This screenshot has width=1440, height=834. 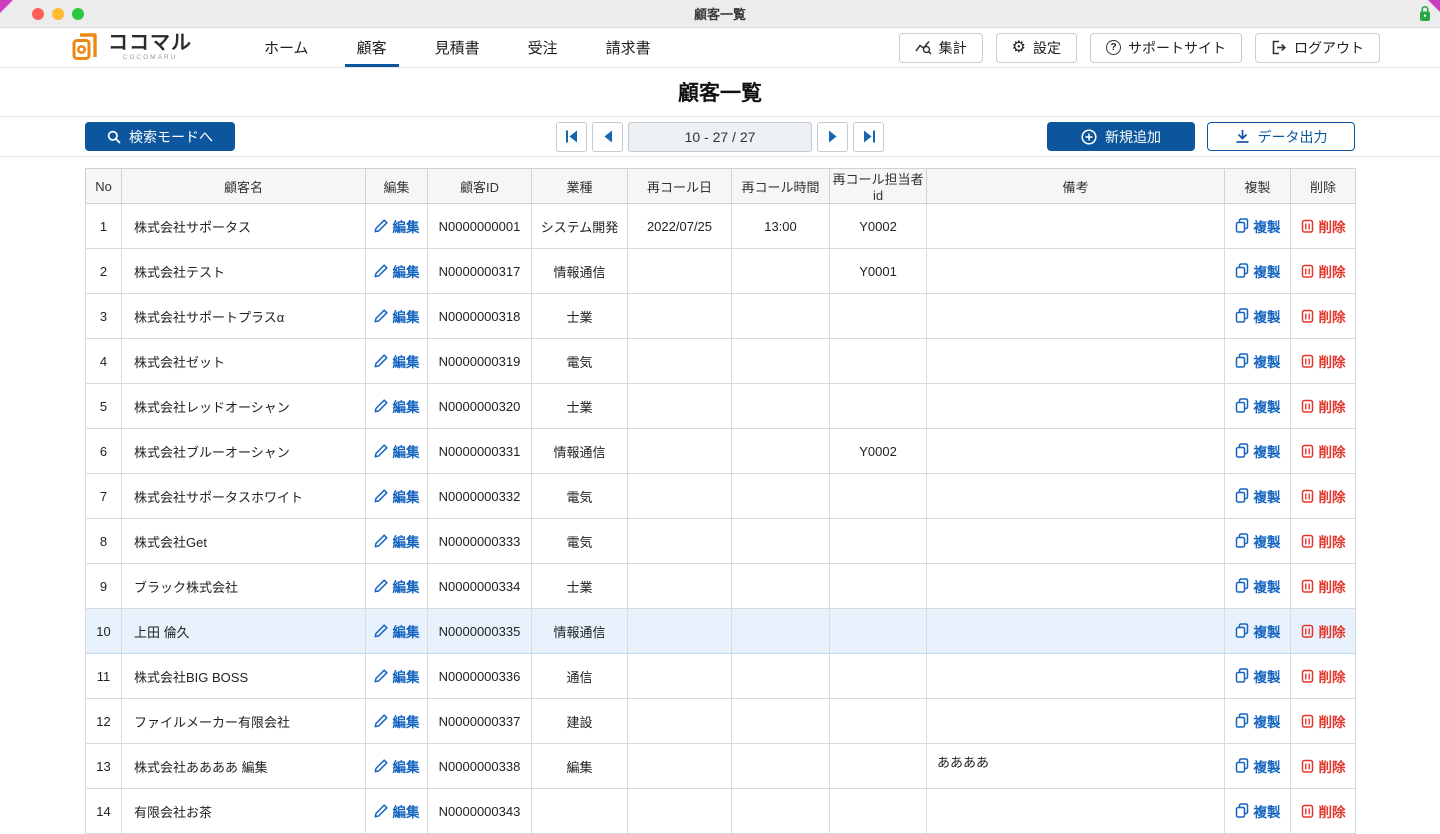 I want to click on table-row: 4 株式会社ゼット 編集 N0000000319 電気 複製 削除, so click(x=720, y=361).